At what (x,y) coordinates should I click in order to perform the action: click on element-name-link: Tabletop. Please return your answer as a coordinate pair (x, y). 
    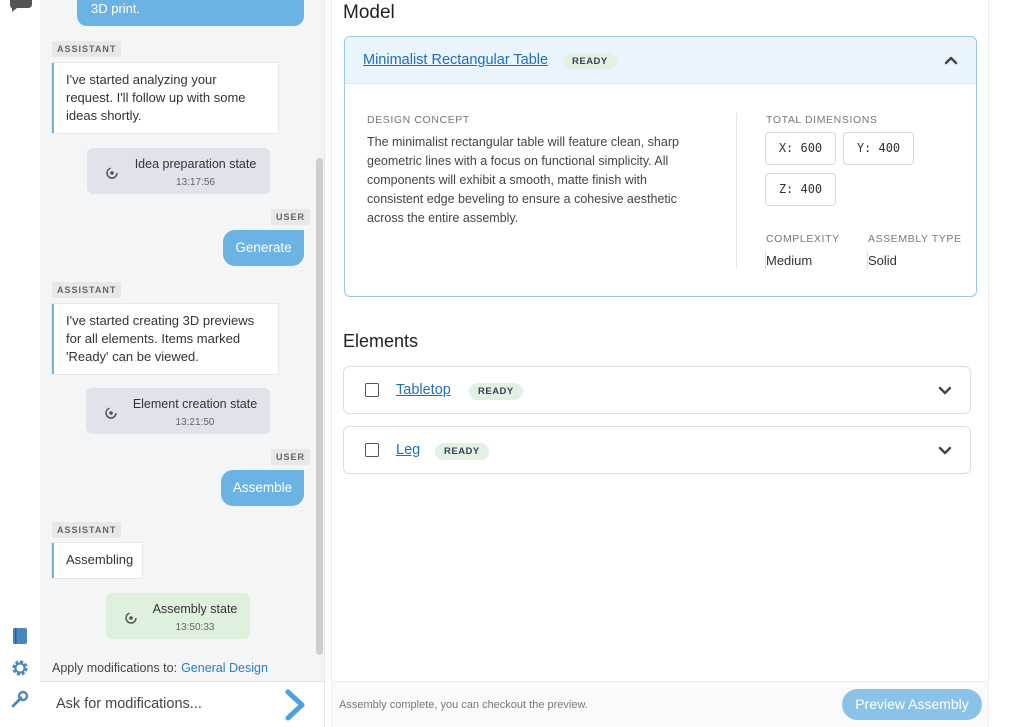
    Looking at the image, I should click on (423, 390).